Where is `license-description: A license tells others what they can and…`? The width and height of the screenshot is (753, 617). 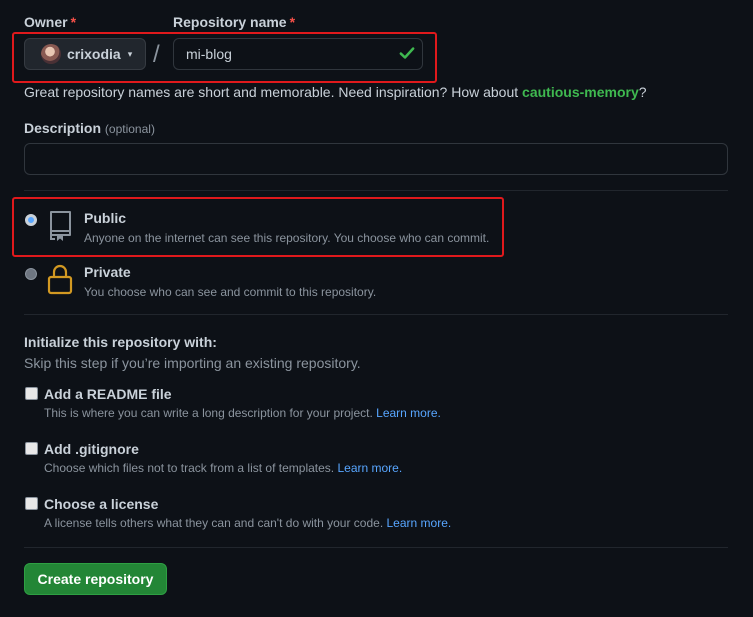
license-description: A license tells others what they can and… is located at coordinates (248, 523).